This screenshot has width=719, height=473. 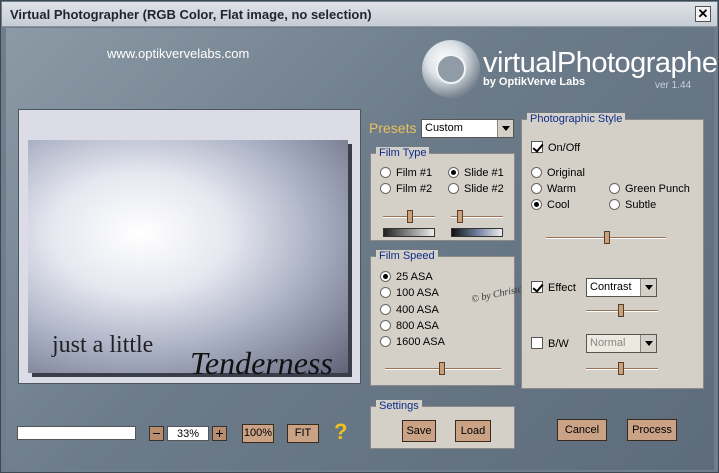 I want to click on film-type-film2: Film #2, so click(x=406, y=189).